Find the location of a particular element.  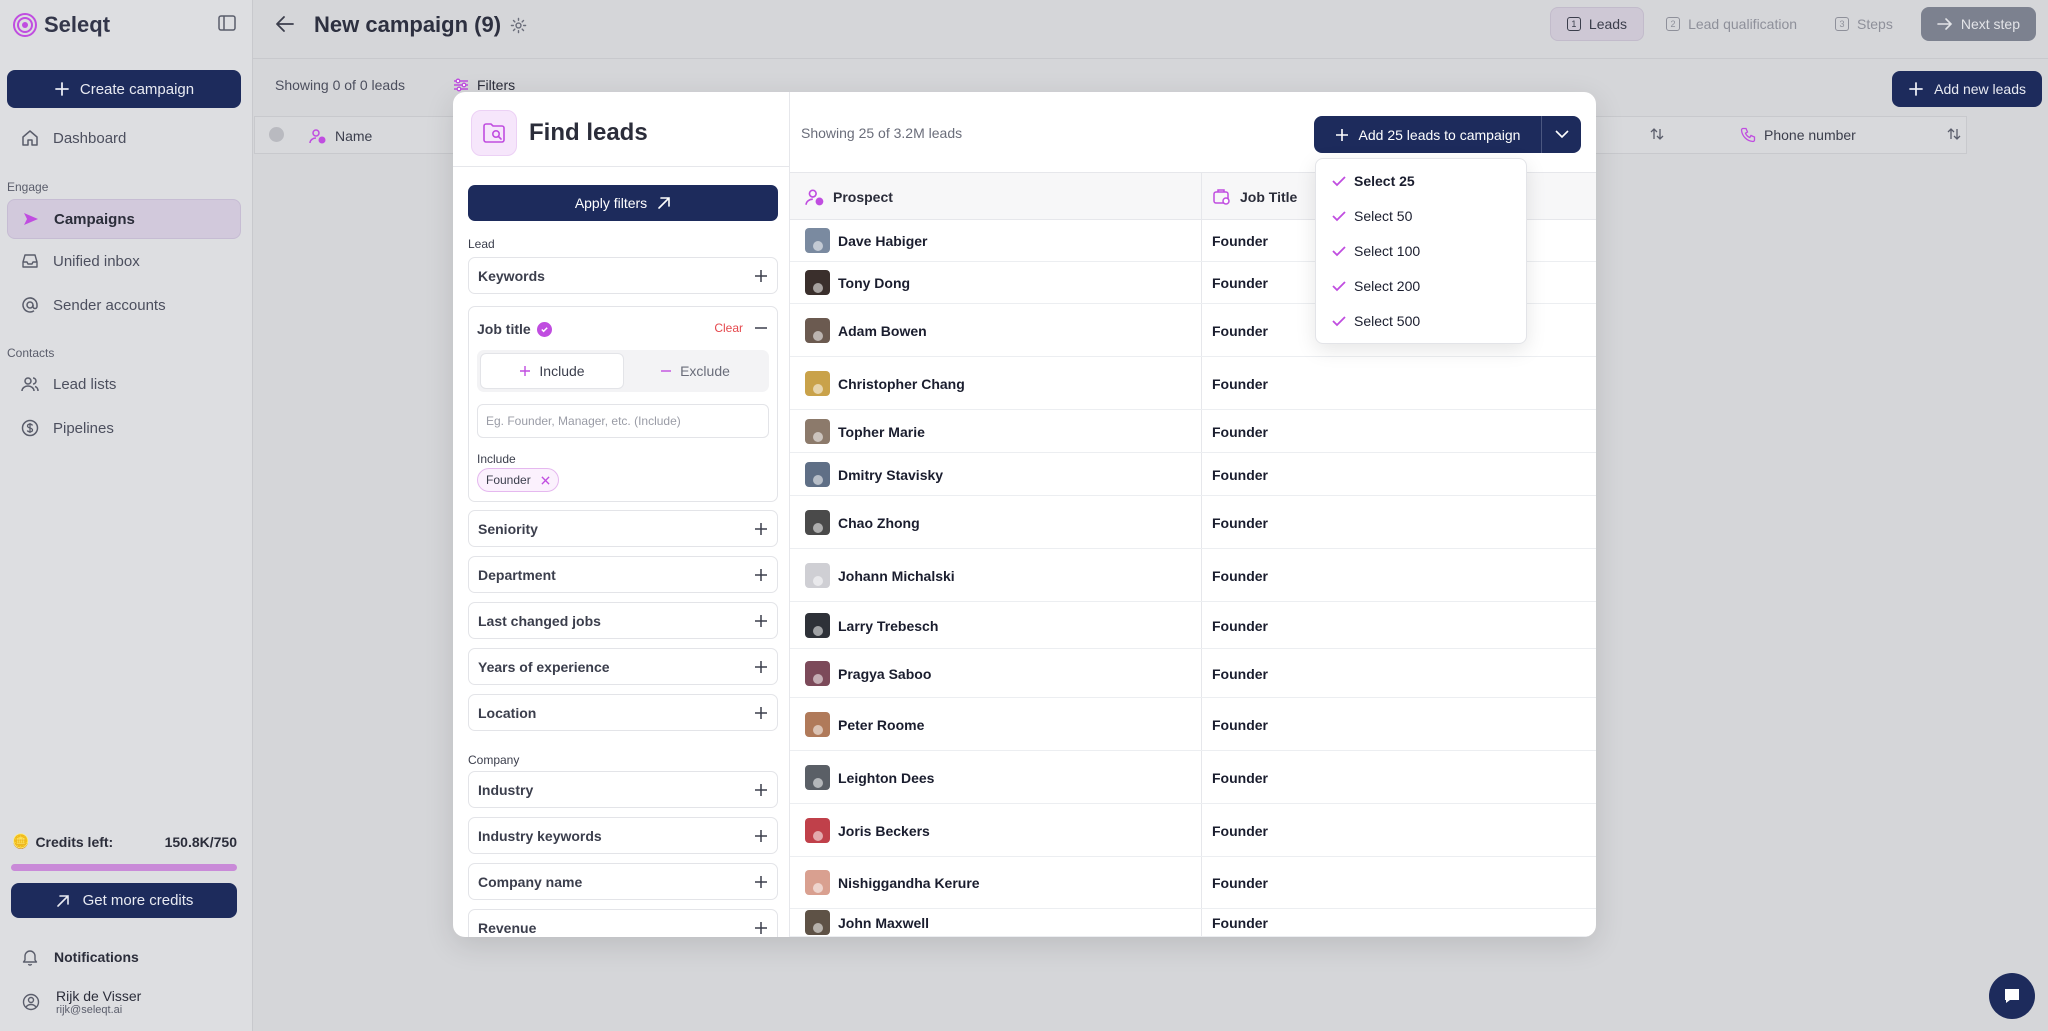

filter-industry-keywords: Industry keywords is located at coordinates (623, 835).